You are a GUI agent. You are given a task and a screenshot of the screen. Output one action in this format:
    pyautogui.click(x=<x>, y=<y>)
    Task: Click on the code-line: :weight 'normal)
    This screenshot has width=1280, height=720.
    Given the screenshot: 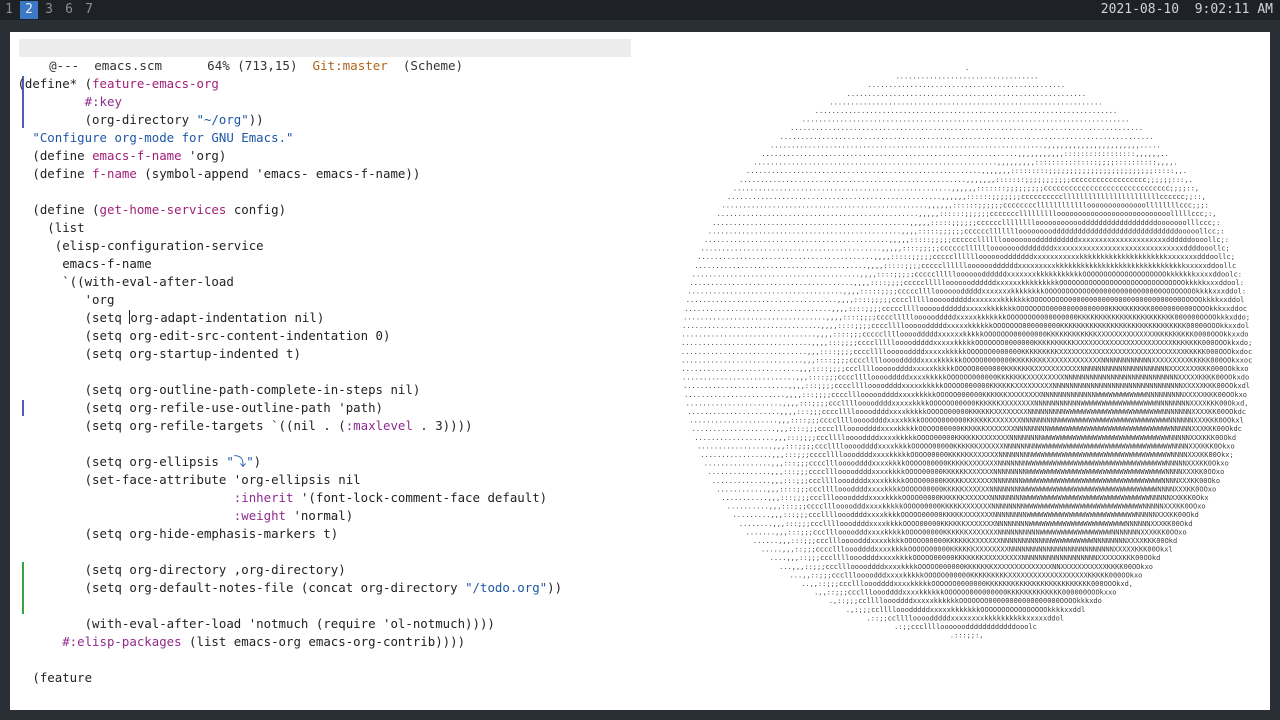 What is the action you would take?
    pyautogui.click(x=325, y=516)
    